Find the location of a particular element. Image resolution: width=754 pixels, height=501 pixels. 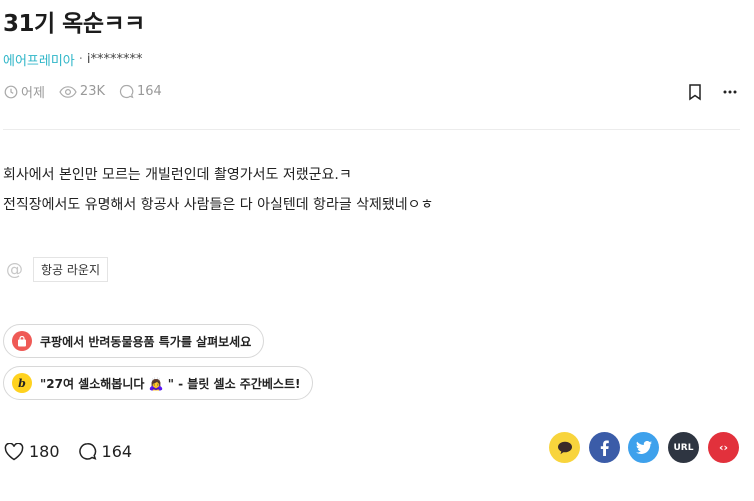

views-stat: 23K is located at coordinates (82, 91).